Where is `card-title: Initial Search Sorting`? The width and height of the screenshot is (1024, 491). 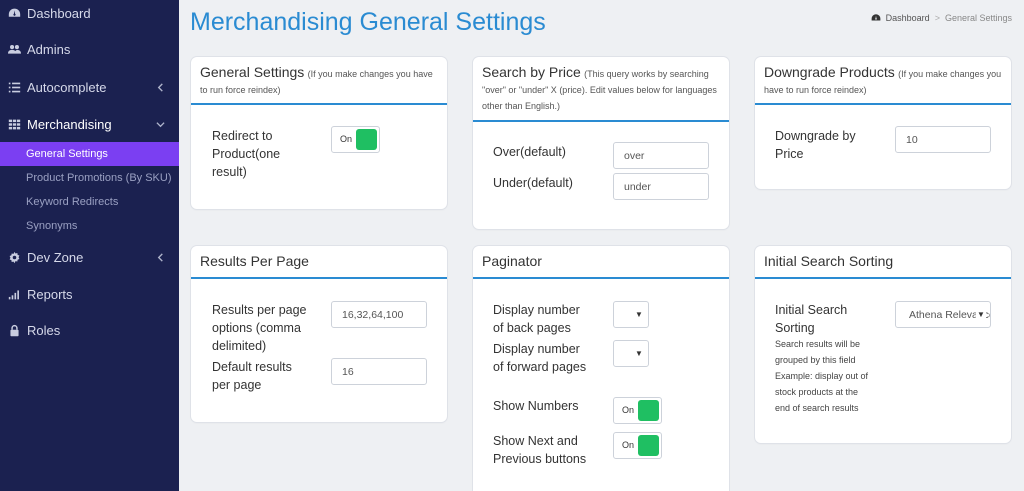
card-title: Initial Search Sorting is located at coordinates (829, 261).